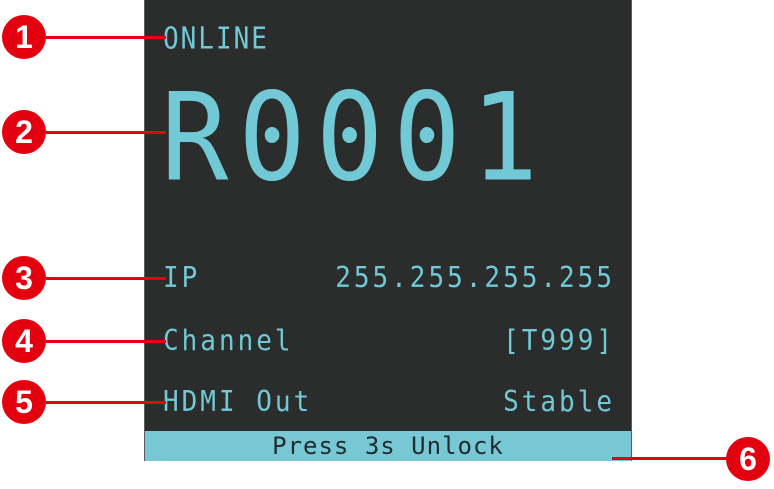 This screenshot has height=489, width=774. What do you see at coordinates (106, 132) in the screenshot?
I see `callout-2-leader` at bounding box center [106, 132].